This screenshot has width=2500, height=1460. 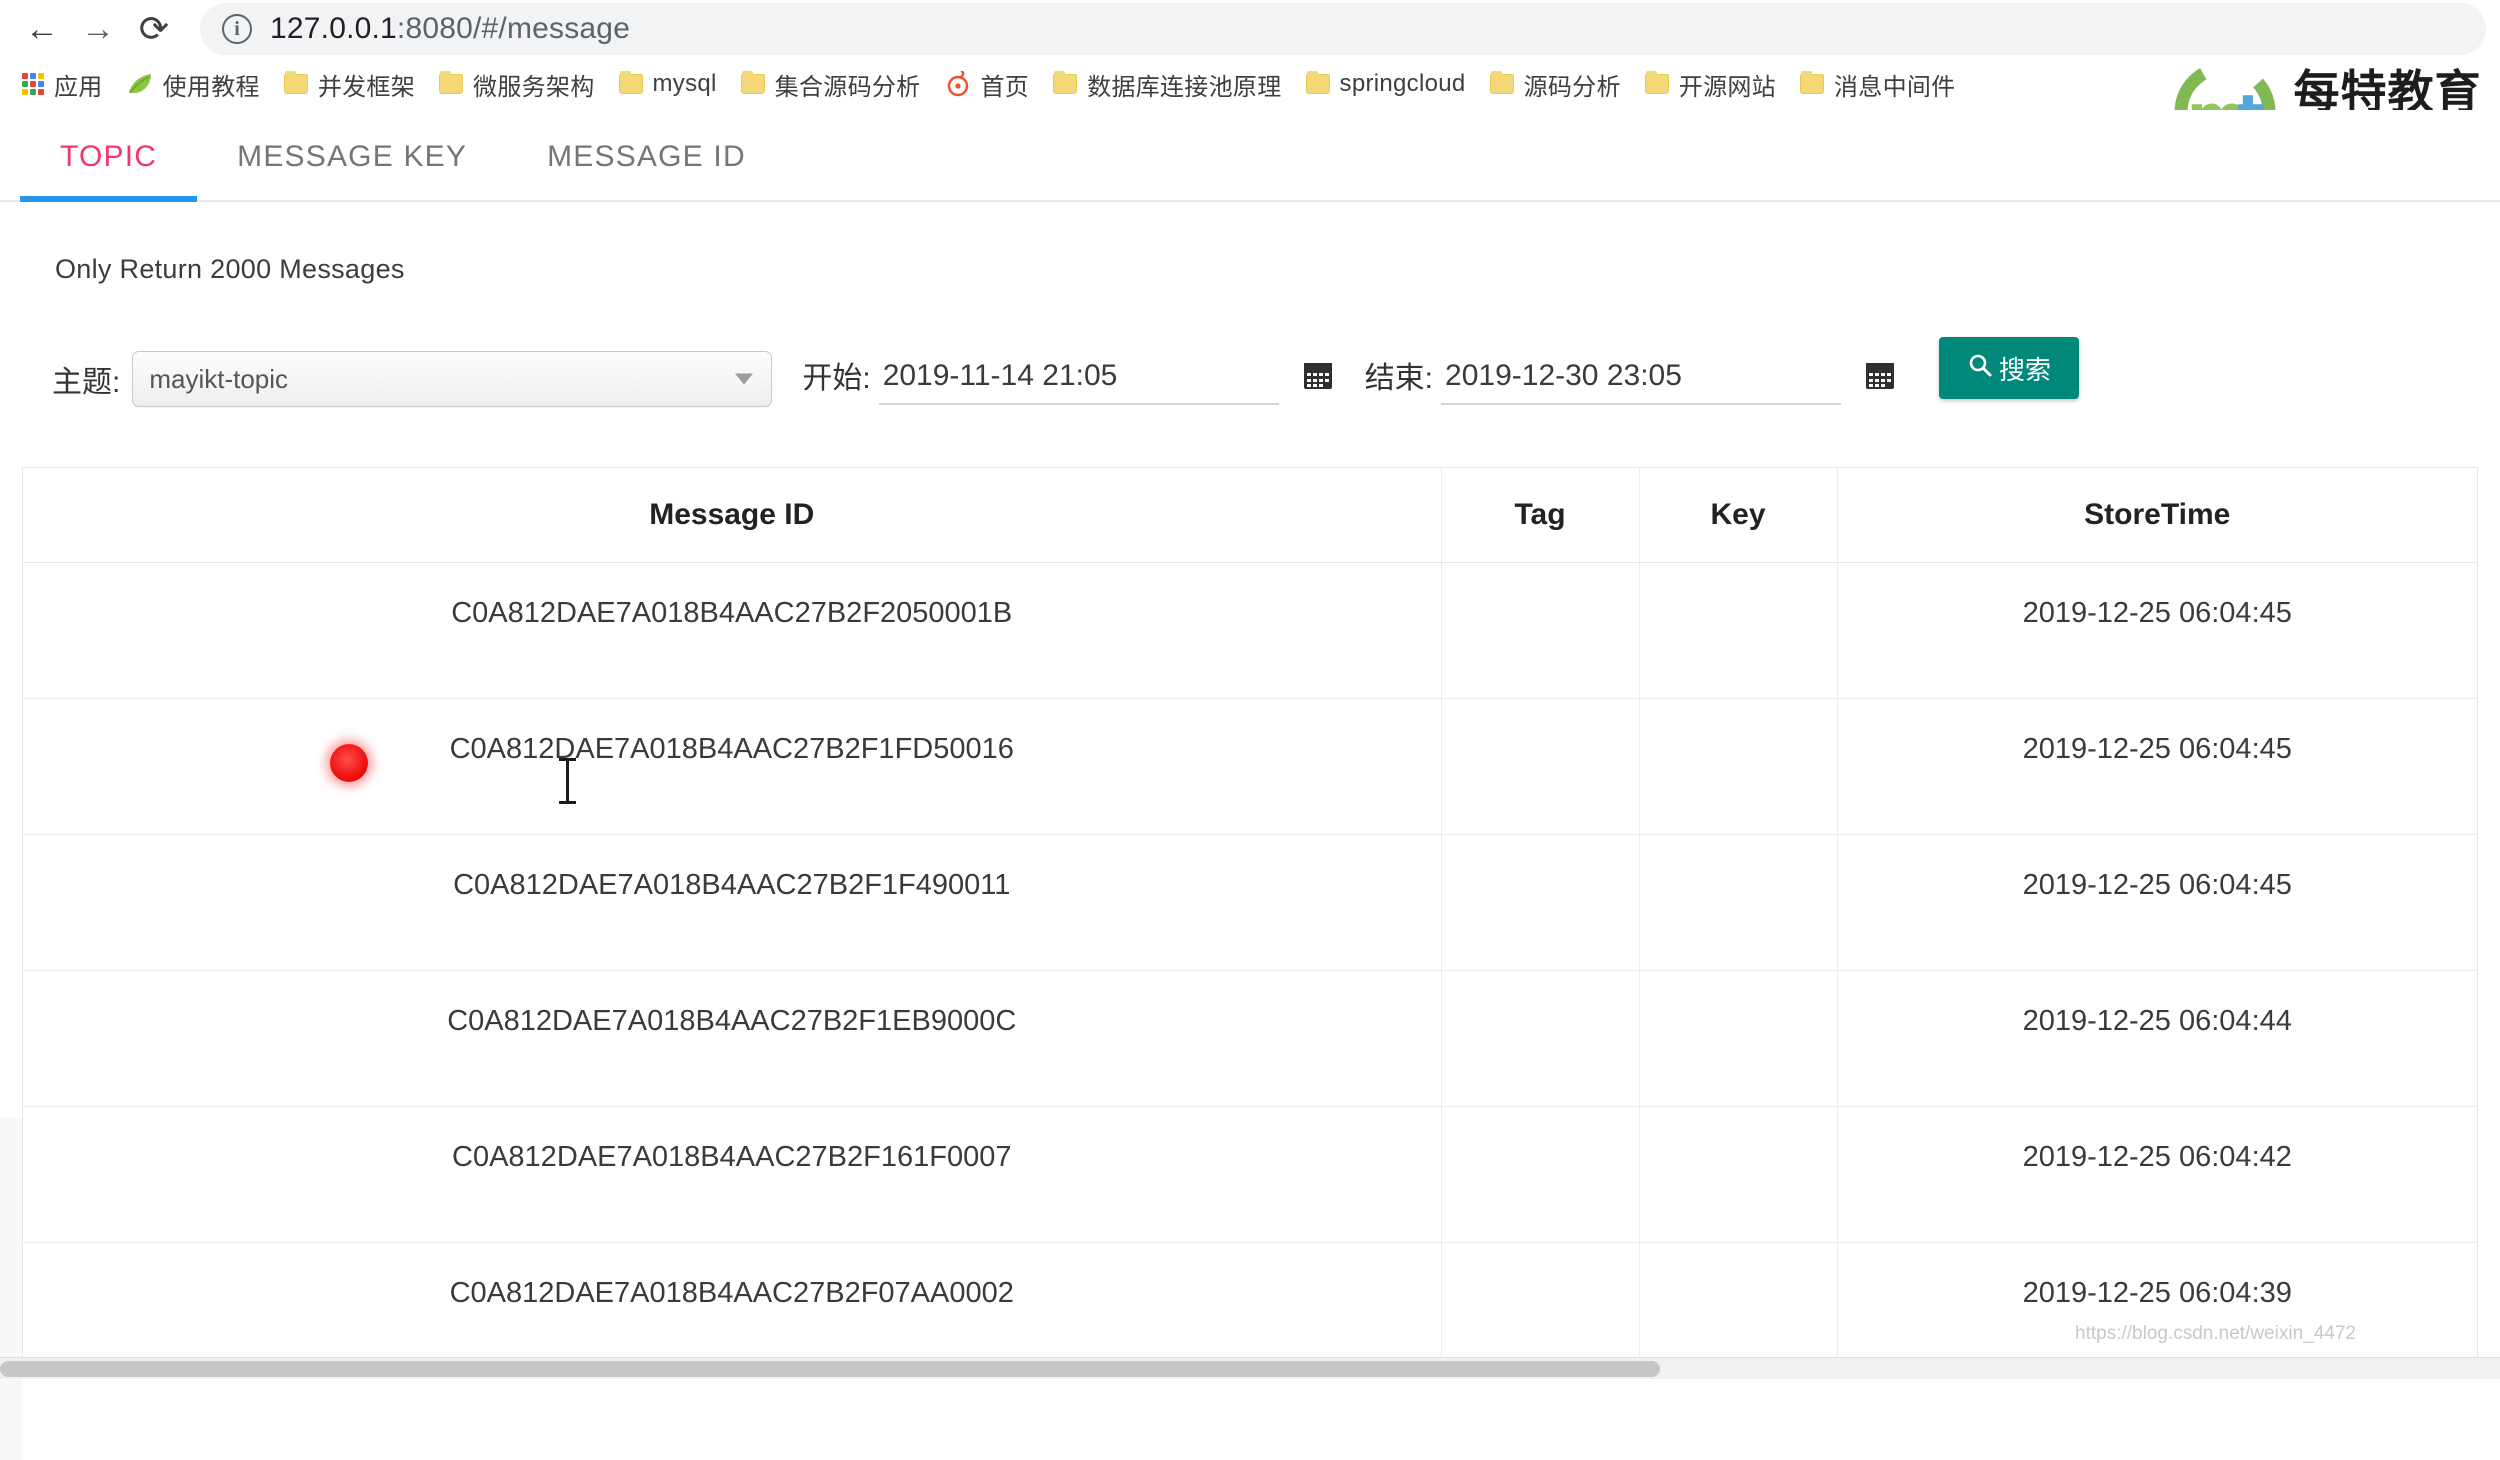 I want to click on end-label: 结束:, so click(x=1399, y=378).